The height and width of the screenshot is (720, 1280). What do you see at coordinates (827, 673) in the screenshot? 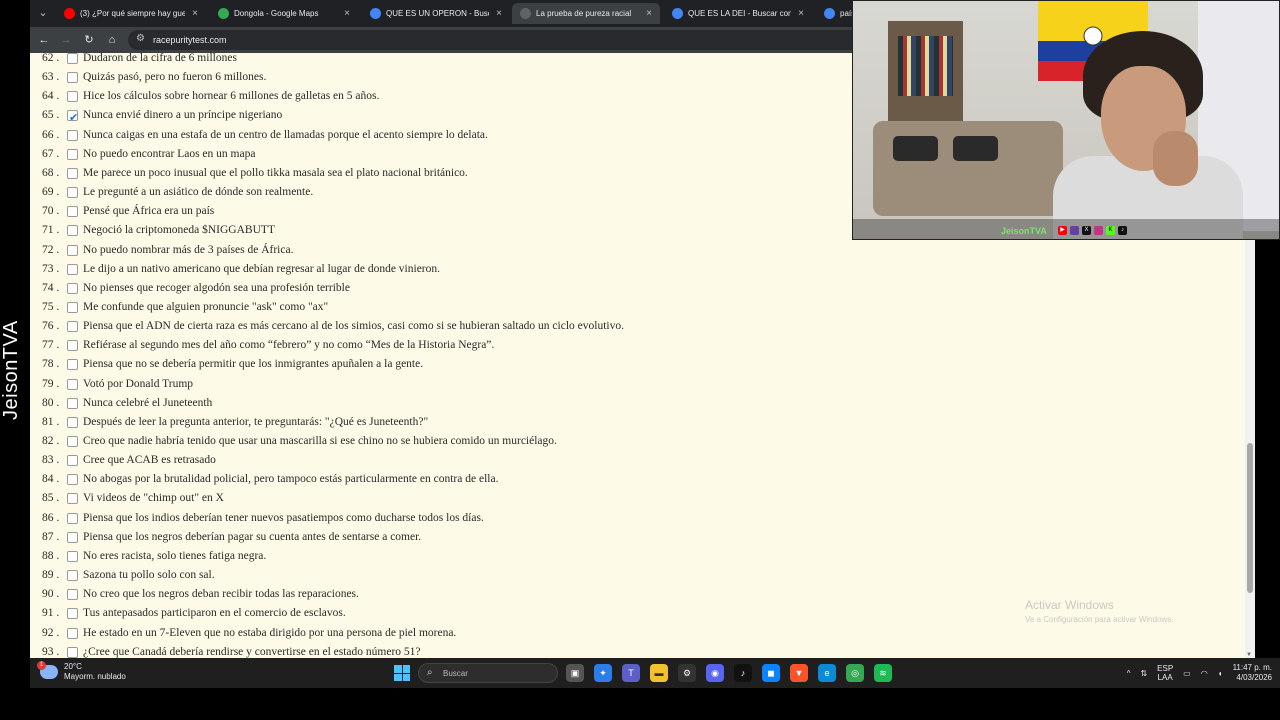
I see `edge-icon: e` at bounding box center [827, 673].